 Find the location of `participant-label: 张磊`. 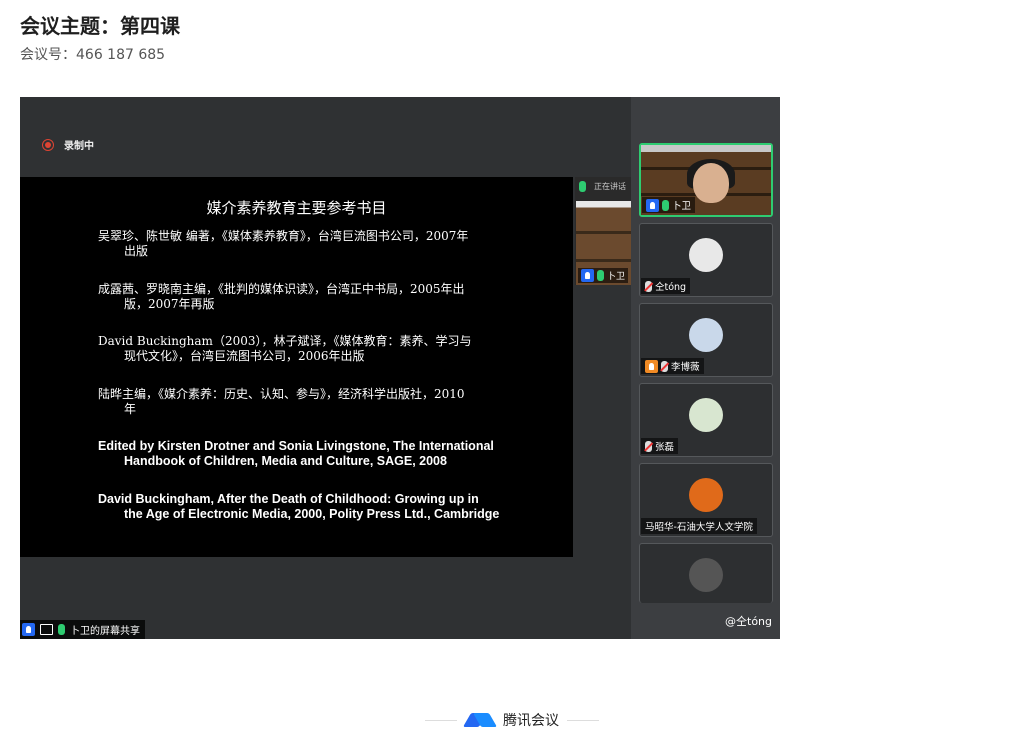

participant-label: 张磊 is located at coordinates (660, 446).